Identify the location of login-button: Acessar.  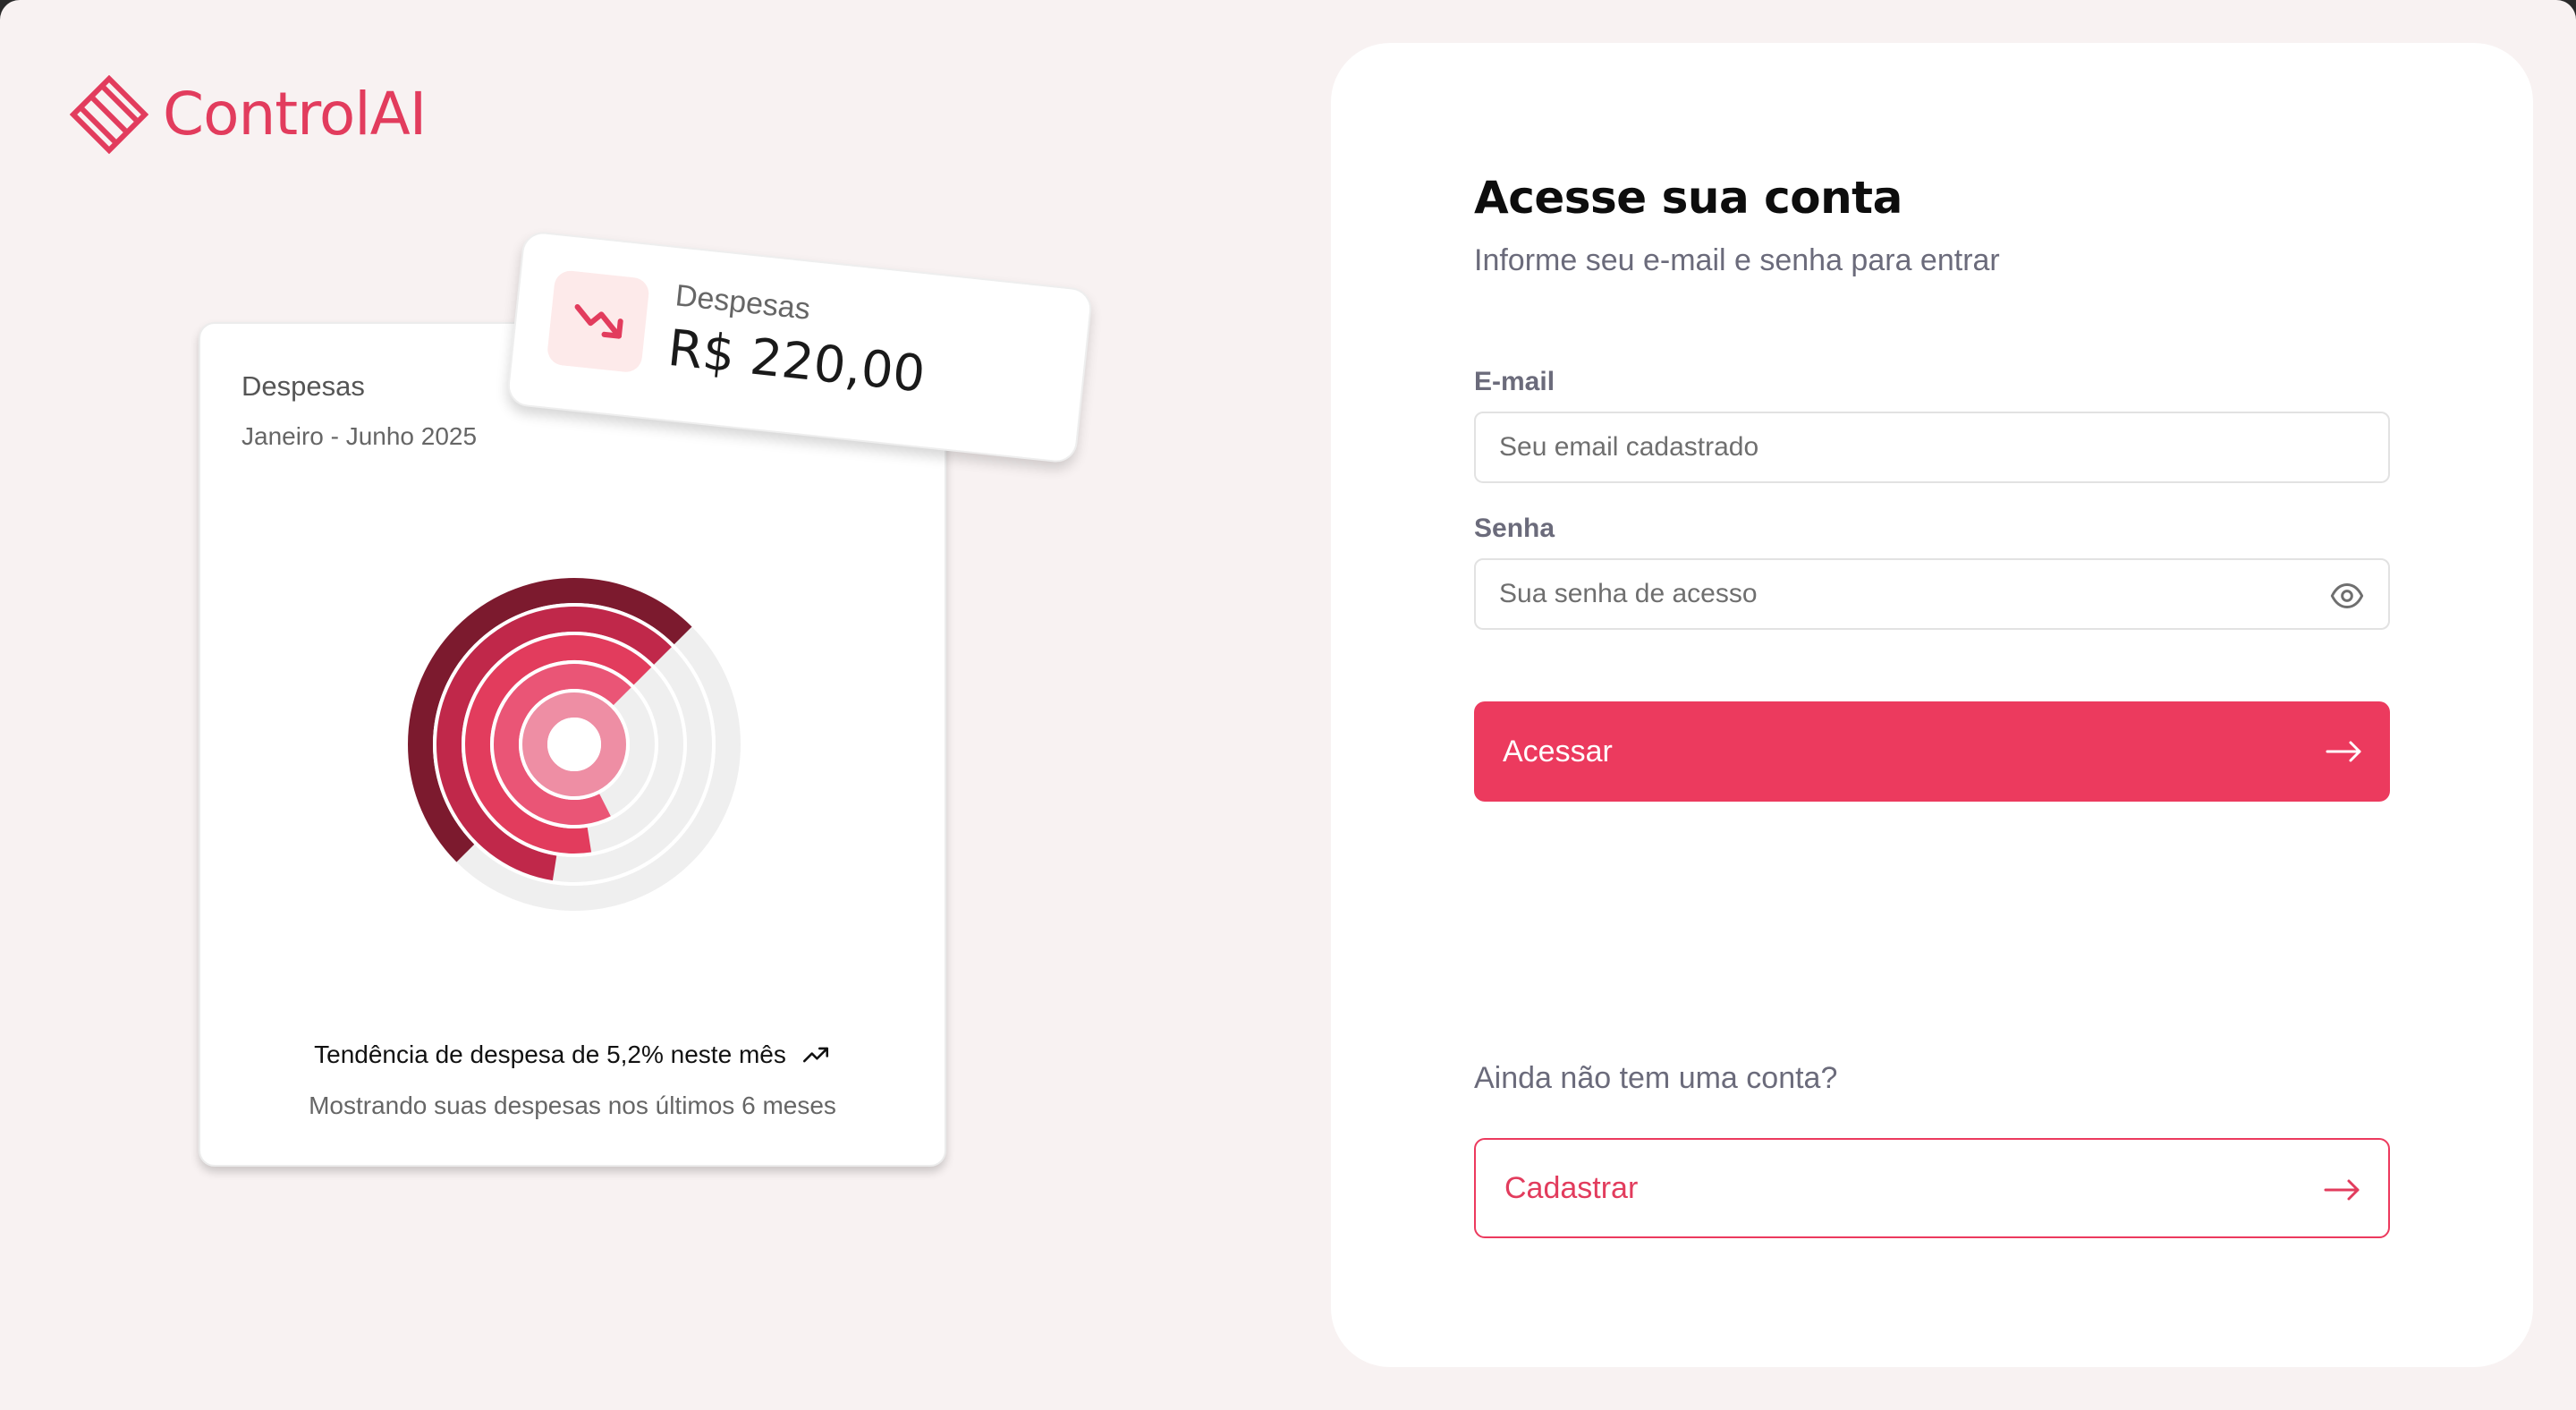
(1932, 752).